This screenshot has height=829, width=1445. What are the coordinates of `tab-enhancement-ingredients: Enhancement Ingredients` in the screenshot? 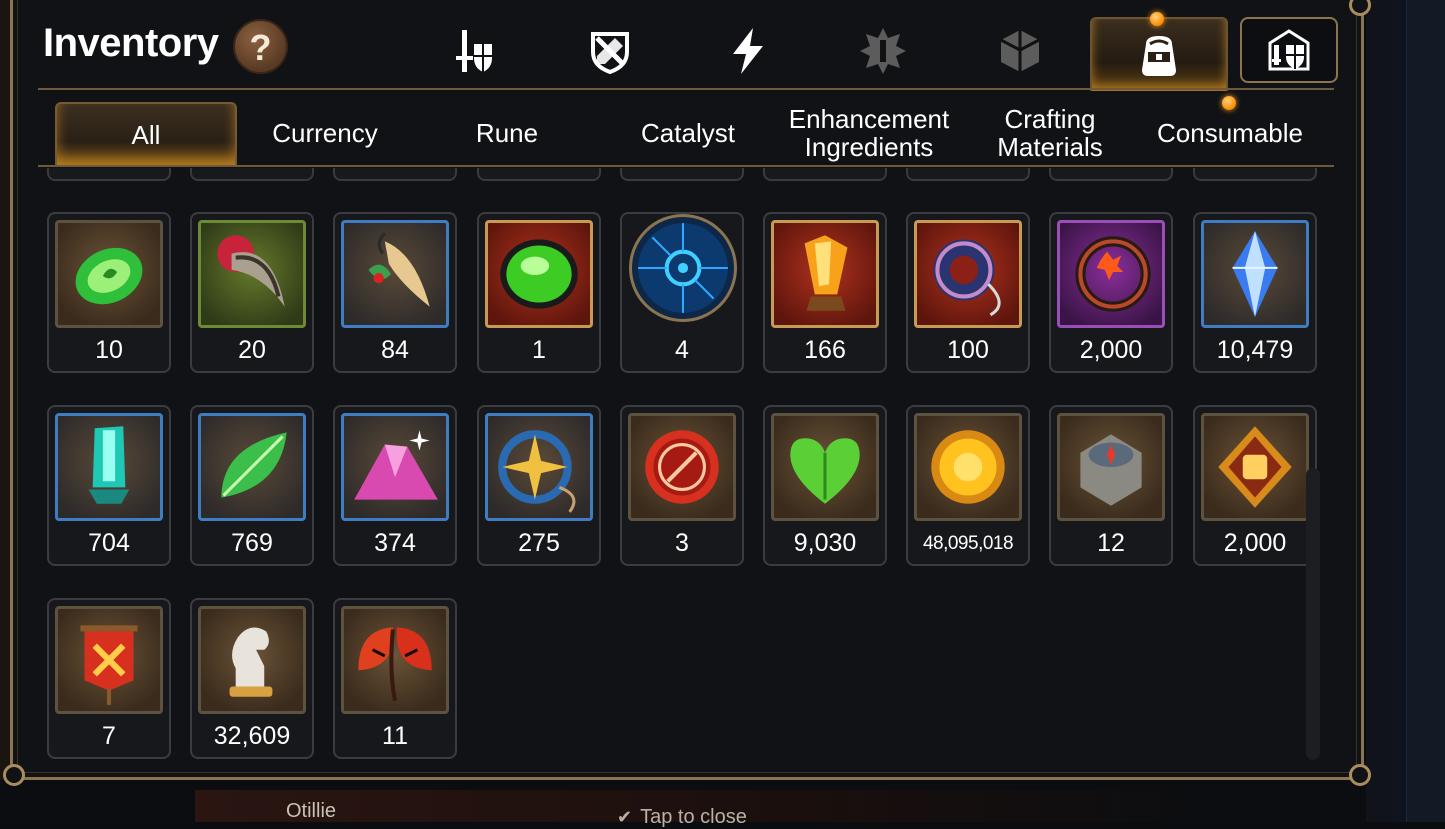 It's located at (869, 133).